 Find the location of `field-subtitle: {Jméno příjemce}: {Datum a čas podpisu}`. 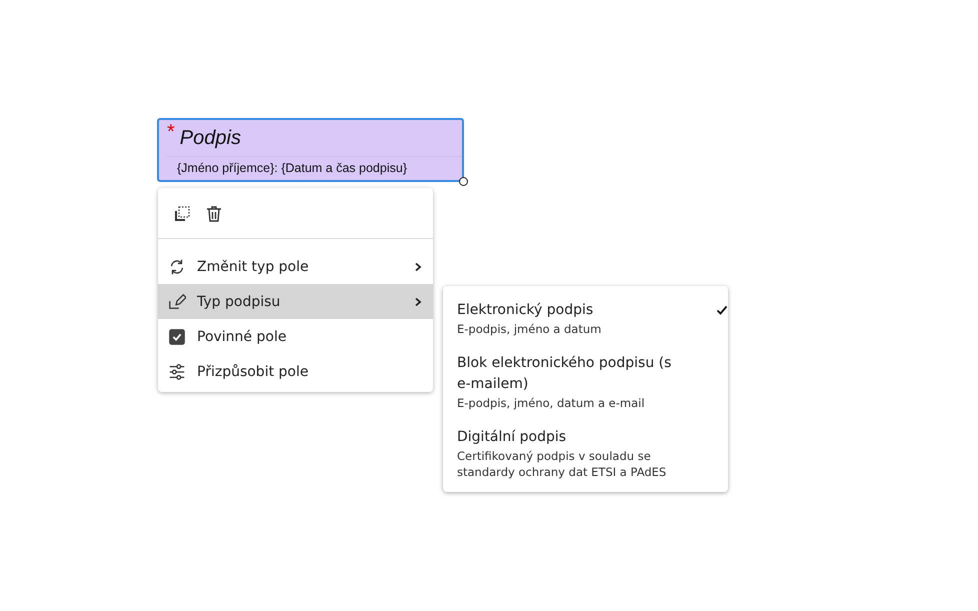

field-subtitle: {Jméno příjemce}: {Datum a čas podpisu} is located at coordinates (292, 168).